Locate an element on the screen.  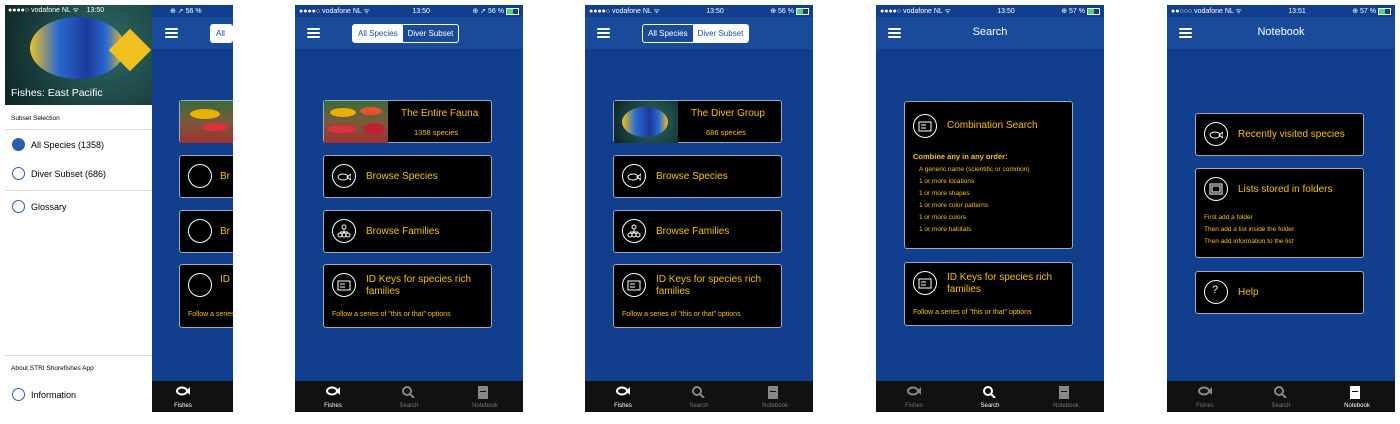
segment-all-species: All S is located at coordinates (221, 33).